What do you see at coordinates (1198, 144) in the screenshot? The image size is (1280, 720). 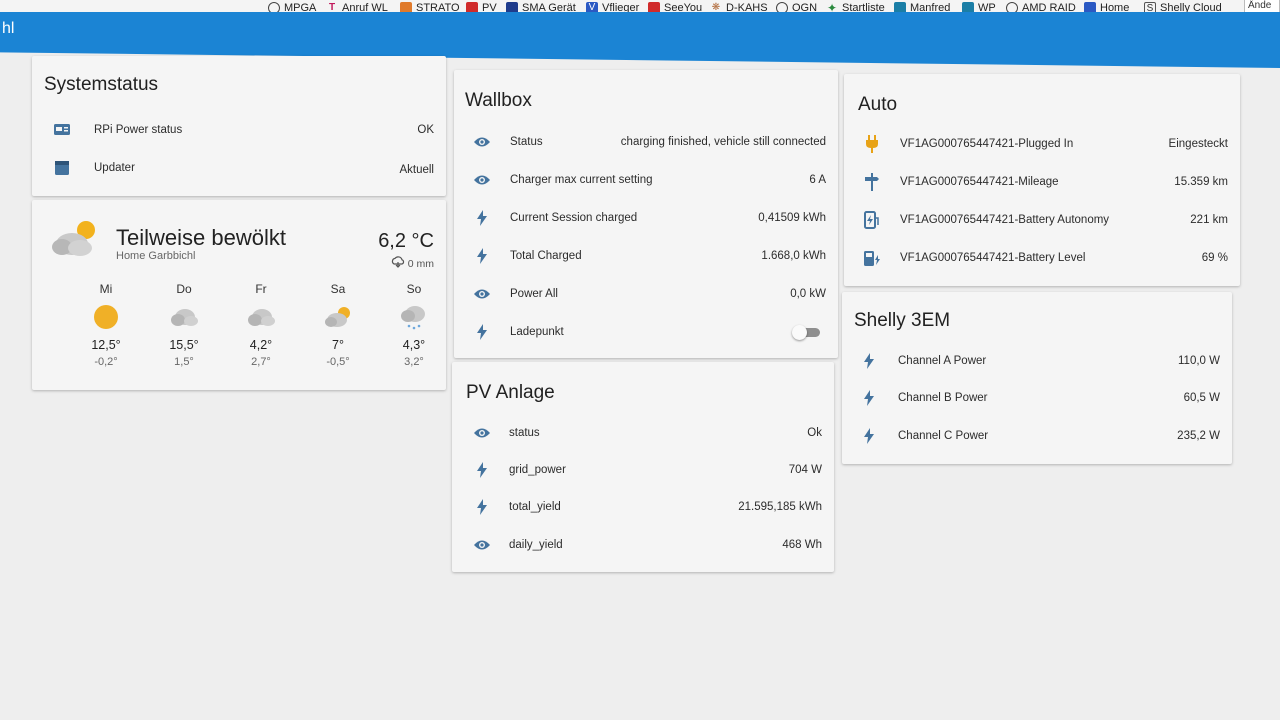 I see `entity-value: Eingesteckt` at bounding box center [1198, 144].